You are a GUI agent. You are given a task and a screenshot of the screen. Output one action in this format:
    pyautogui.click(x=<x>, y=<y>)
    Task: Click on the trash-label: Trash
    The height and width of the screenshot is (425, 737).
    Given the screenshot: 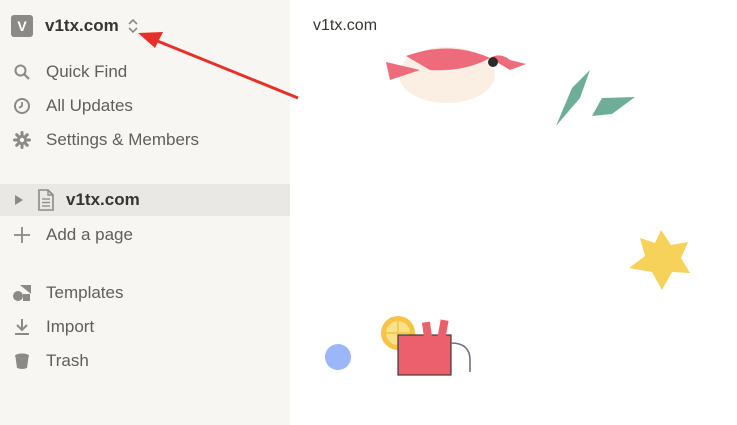 What is the action you would take?
    pyautogui.click(x=67, y=360)
    